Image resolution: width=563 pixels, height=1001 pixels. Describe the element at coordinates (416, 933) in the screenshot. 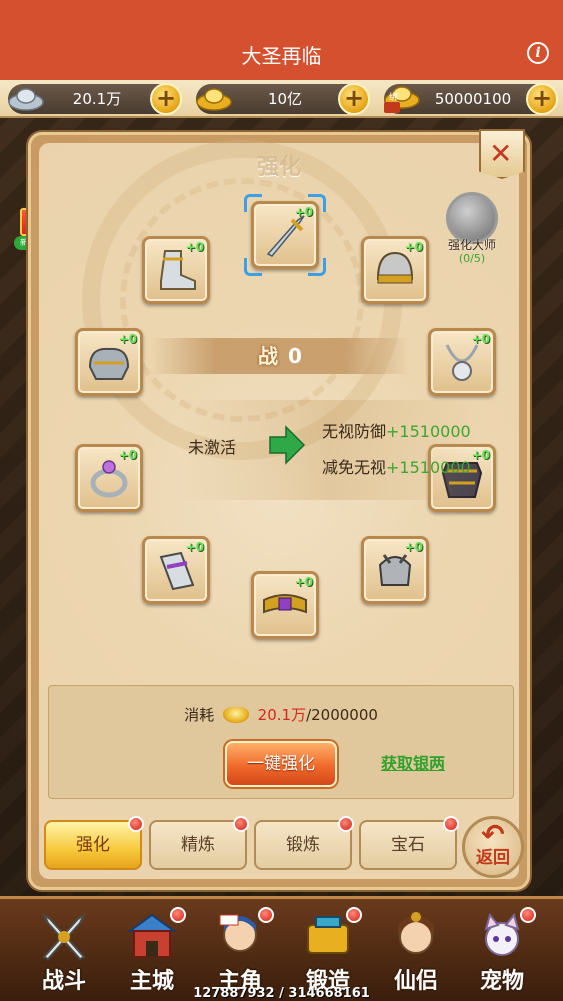

I see `companion-icon` at that location.